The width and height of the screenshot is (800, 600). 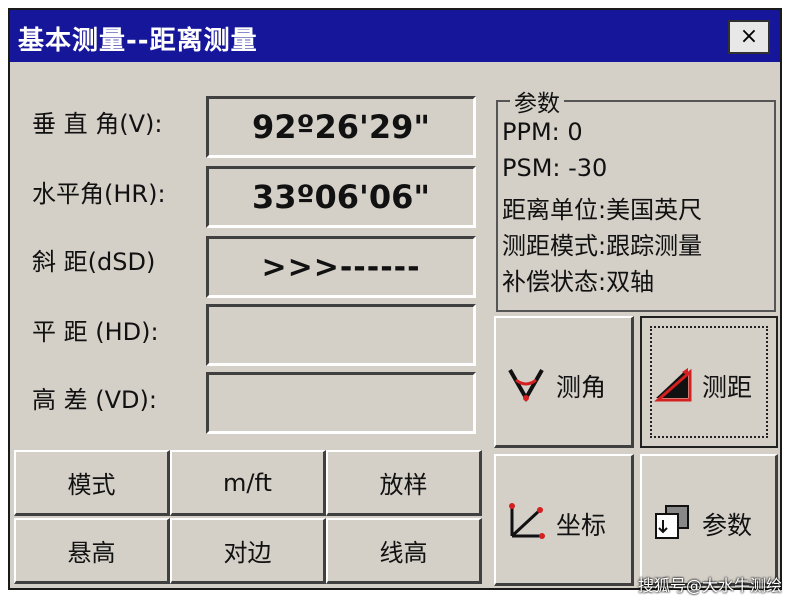 What do you see at coordinates (581, 525) in the screenshot?
I see `coordinates-label: 坐标` at bounding box center [581, 525].